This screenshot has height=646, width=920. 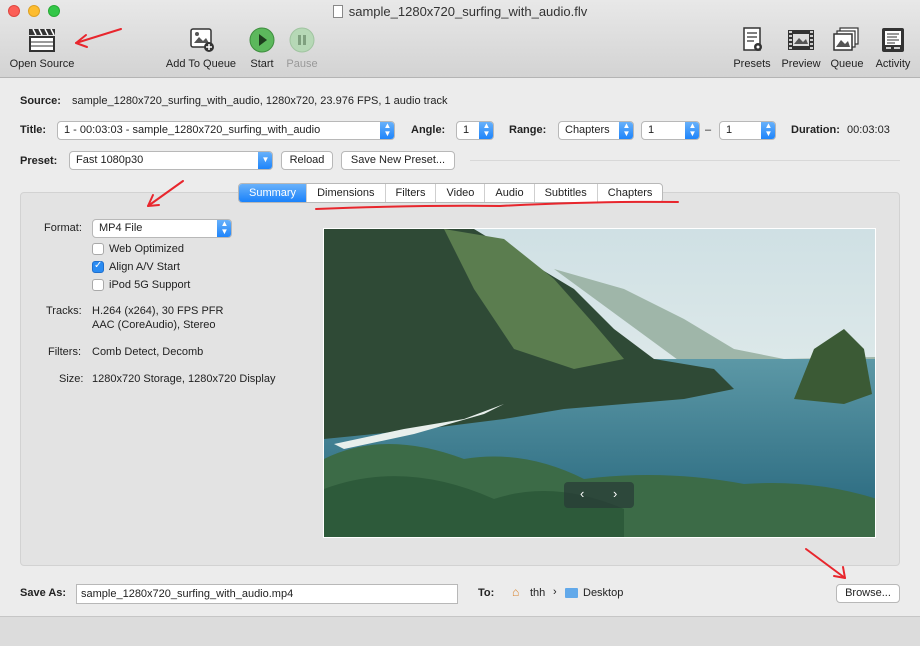 I want to click on duration-value: 00:03:03, so click(x=868, y=130).